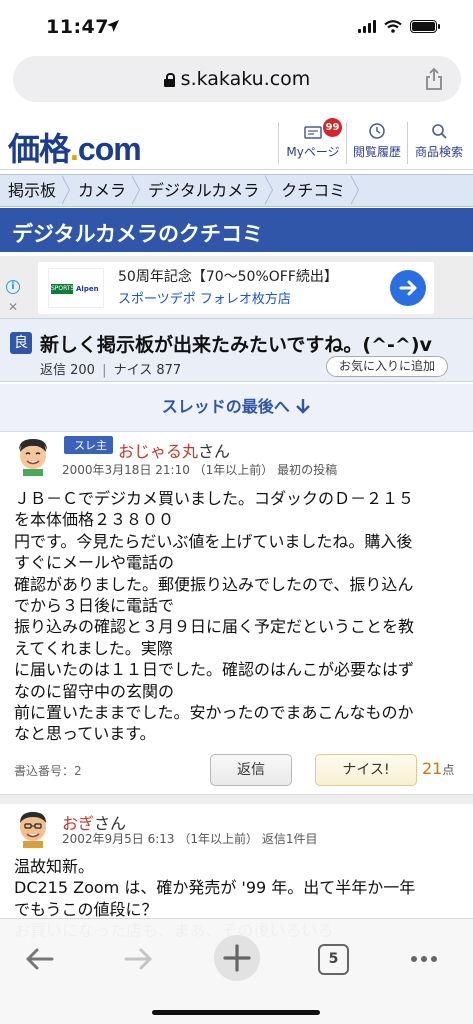  I want to click on search-label: 商品検索, so click(438, 152).